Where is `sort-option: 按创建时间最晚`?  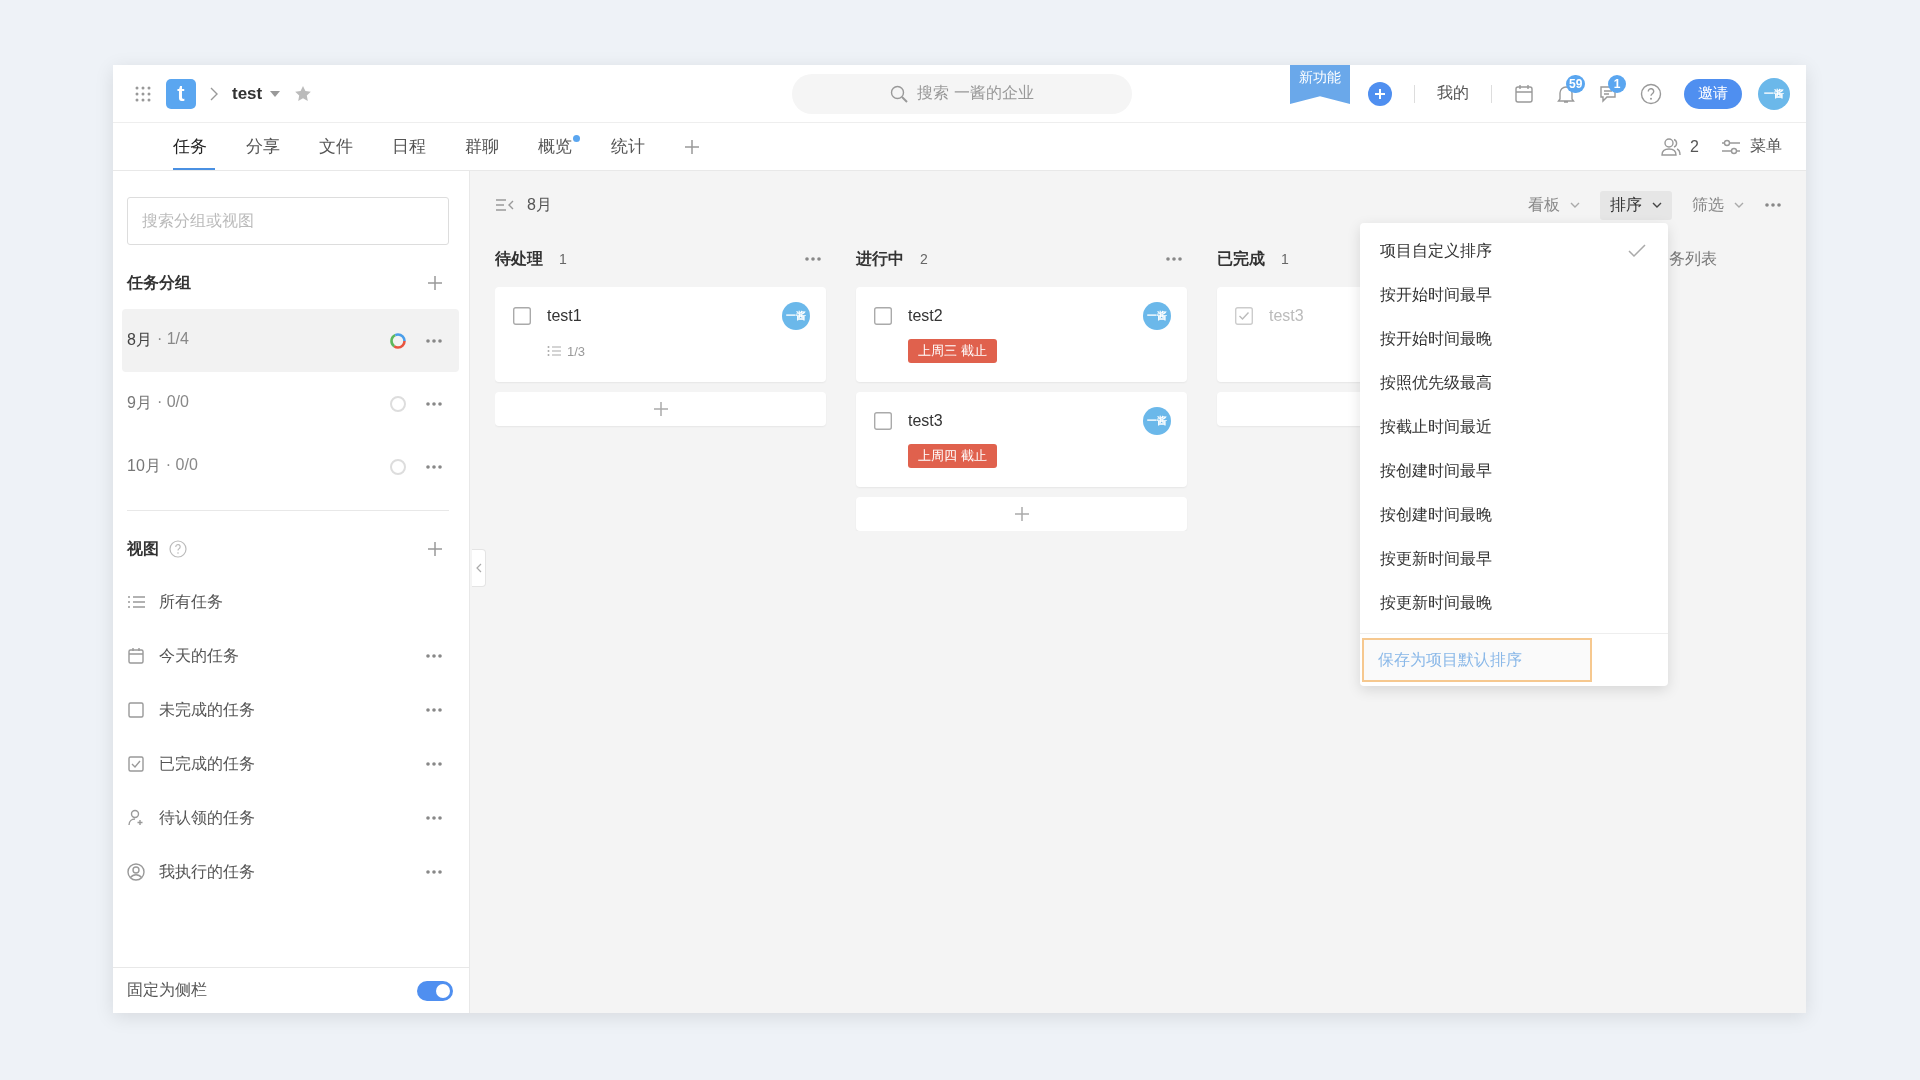 sort-option: 按创建时间最晚 is located at coordinates (1514, 515).